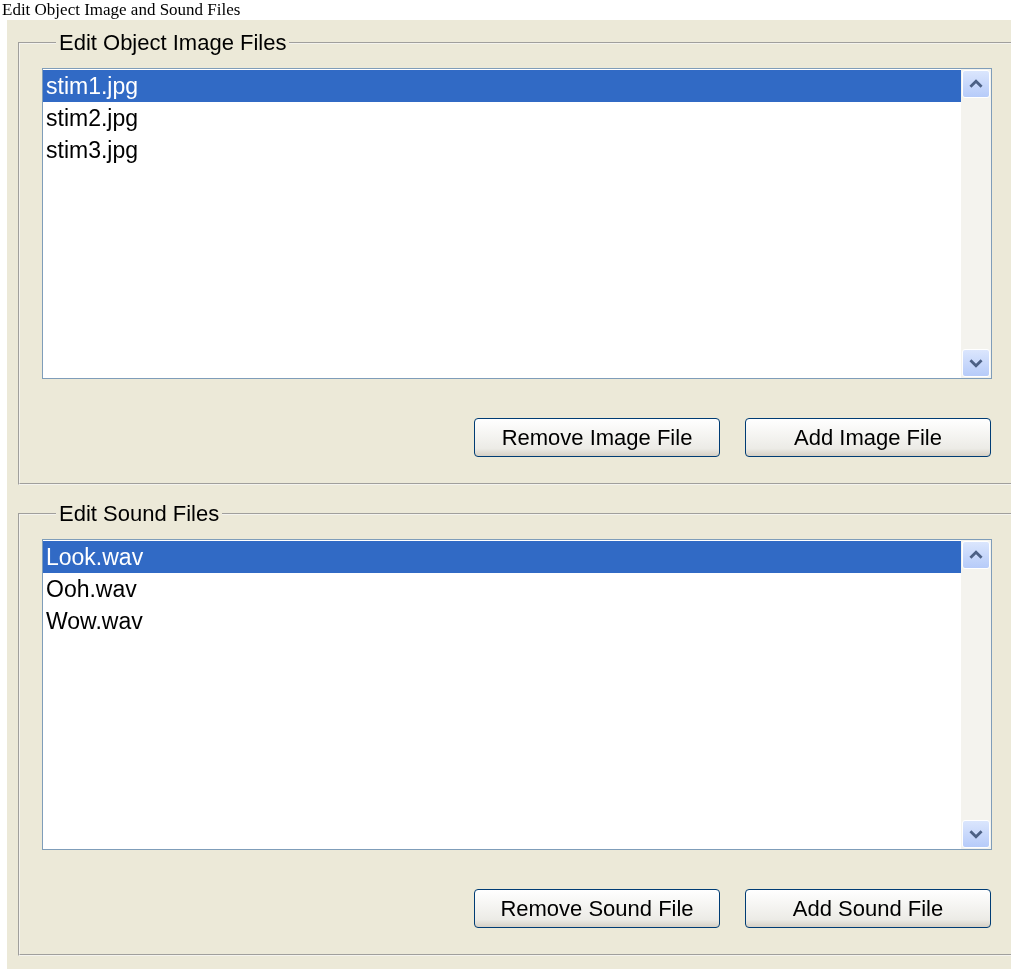 The image size is (1011, 969). What do you see at coordinates (502, 86) in the screenshot?
I see `list-item: stim1.jpg` at bounding box center [502, 86].